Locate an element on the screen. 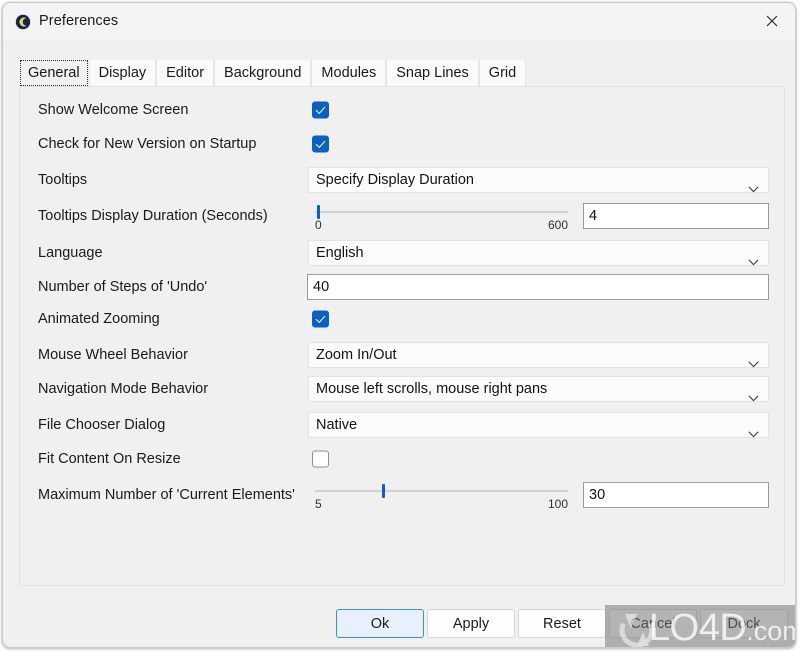 This screenshot has width=800, height=651. combobox-value: Native is located at coordinates (337, 425).